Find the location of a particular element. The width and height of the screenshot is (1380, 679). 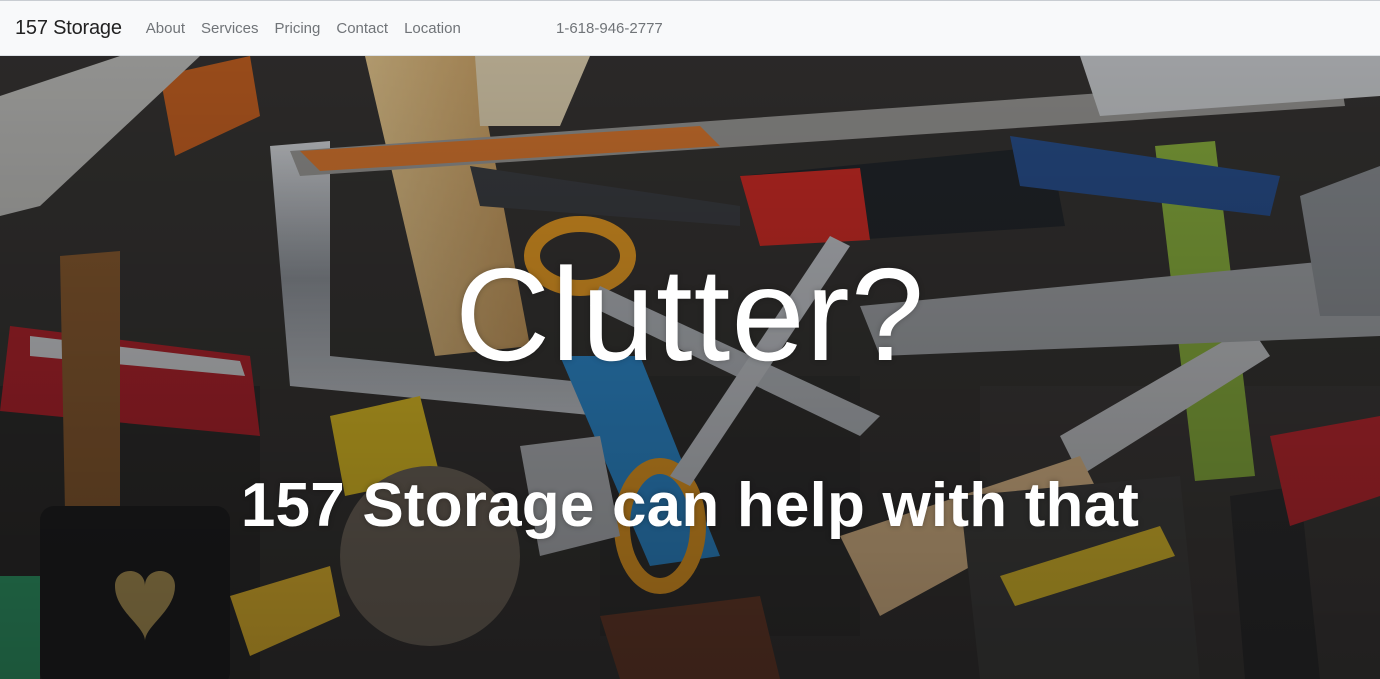

nav-links: About Services Pricing Contact Location is located at coordinates (303, 28).